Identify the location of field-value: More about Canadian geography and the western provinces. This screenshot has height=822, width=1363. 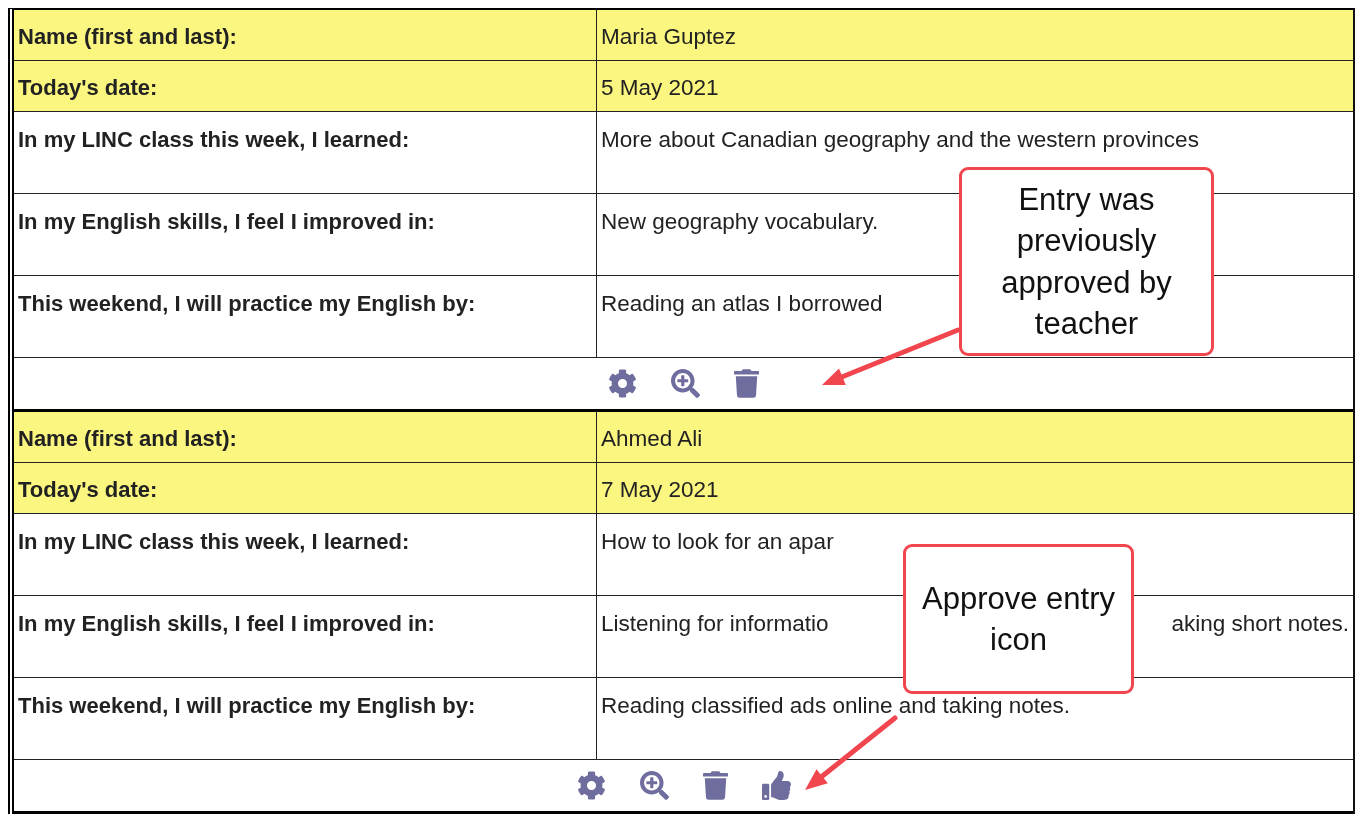
(900, 140).